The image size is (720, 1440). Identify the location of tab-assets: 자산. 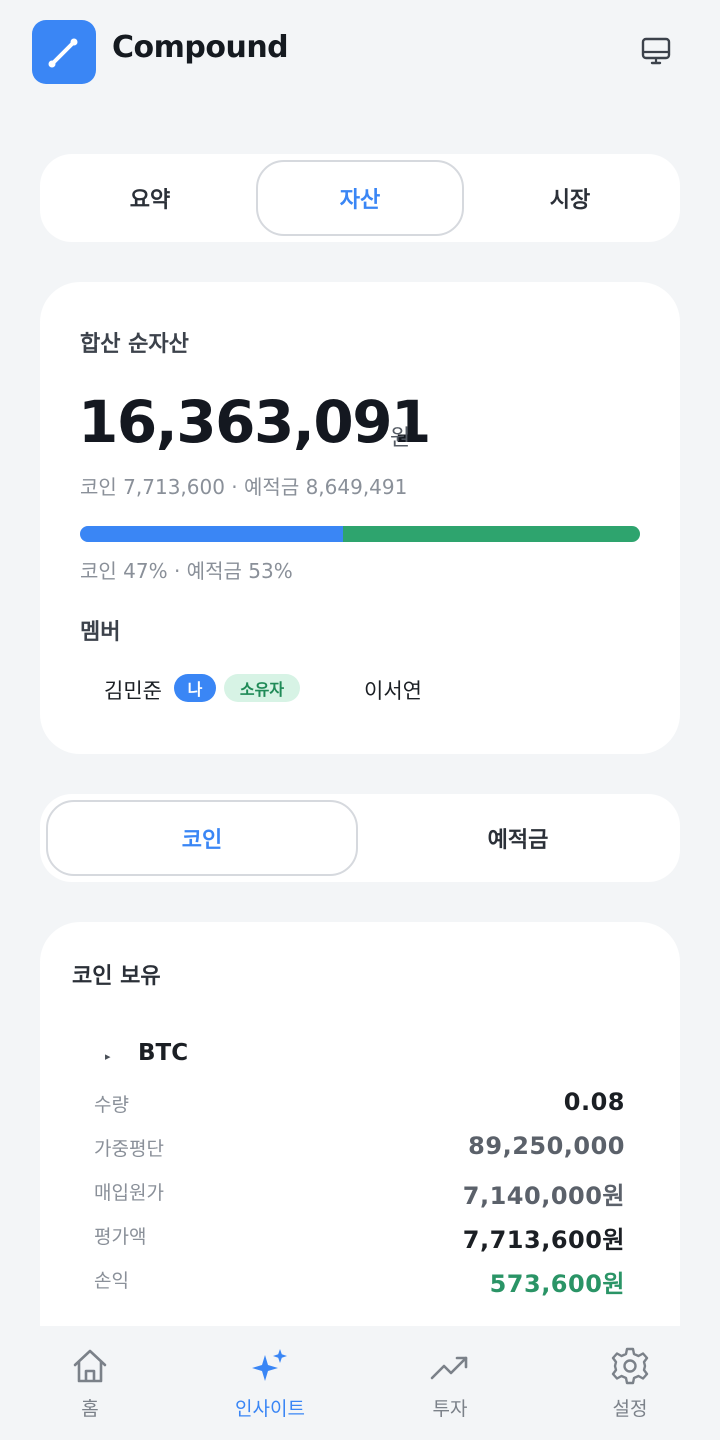
(360, 198).